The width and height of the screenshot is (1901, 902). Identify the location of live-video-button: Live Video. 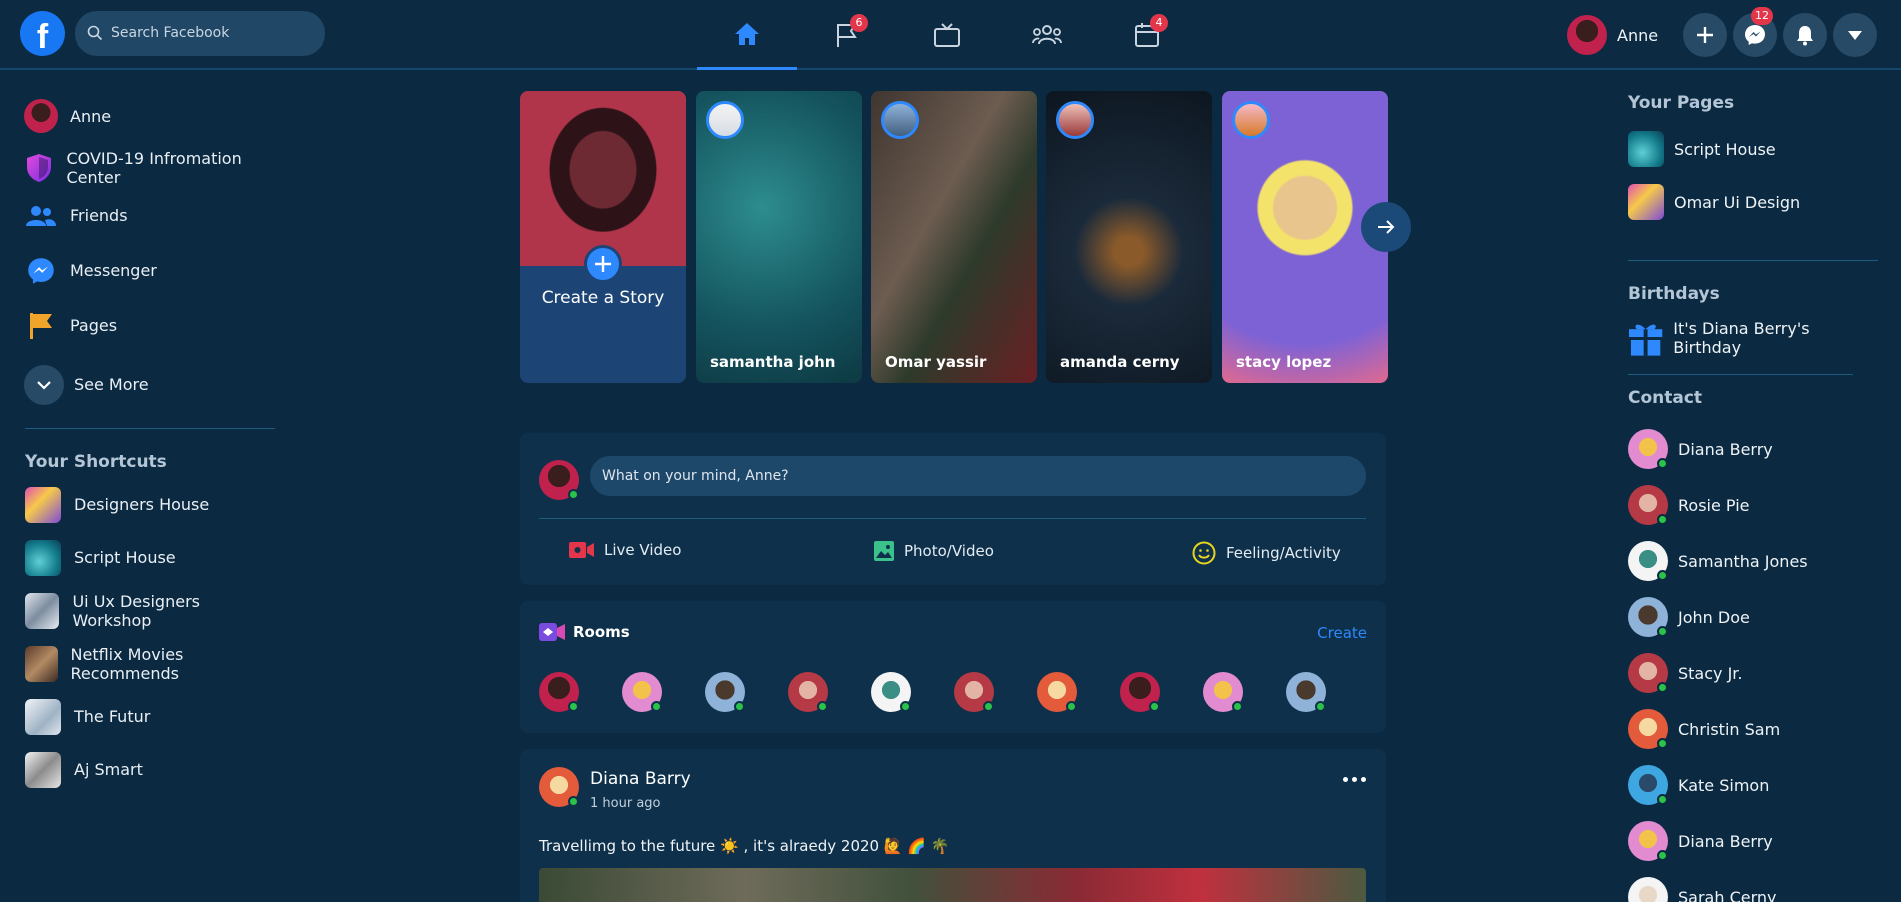
(625, 550).